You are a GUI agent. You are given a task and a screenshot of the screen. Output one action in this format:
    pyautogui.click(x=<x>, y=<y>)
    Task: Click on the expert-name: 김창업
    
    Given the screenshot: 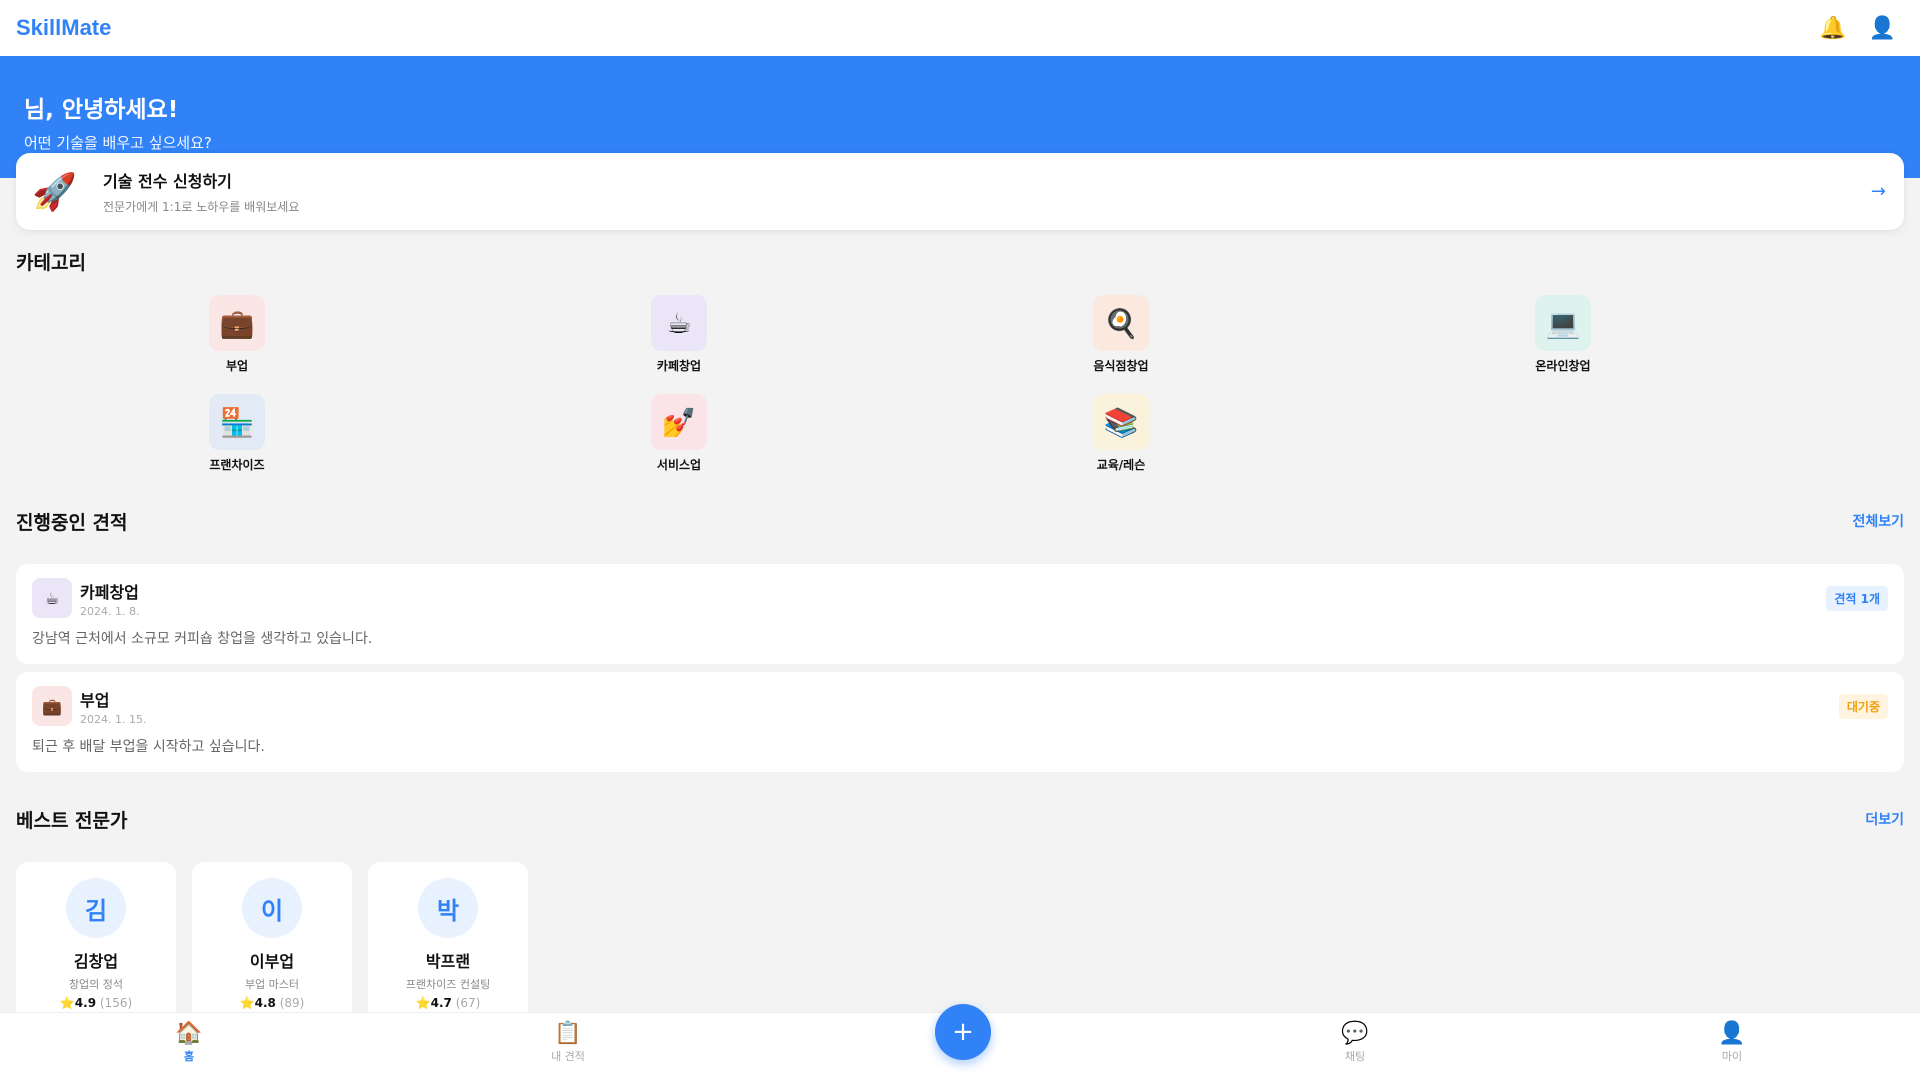 What is the action you would take?
    pyautogui.click(x=96, y=961)
    